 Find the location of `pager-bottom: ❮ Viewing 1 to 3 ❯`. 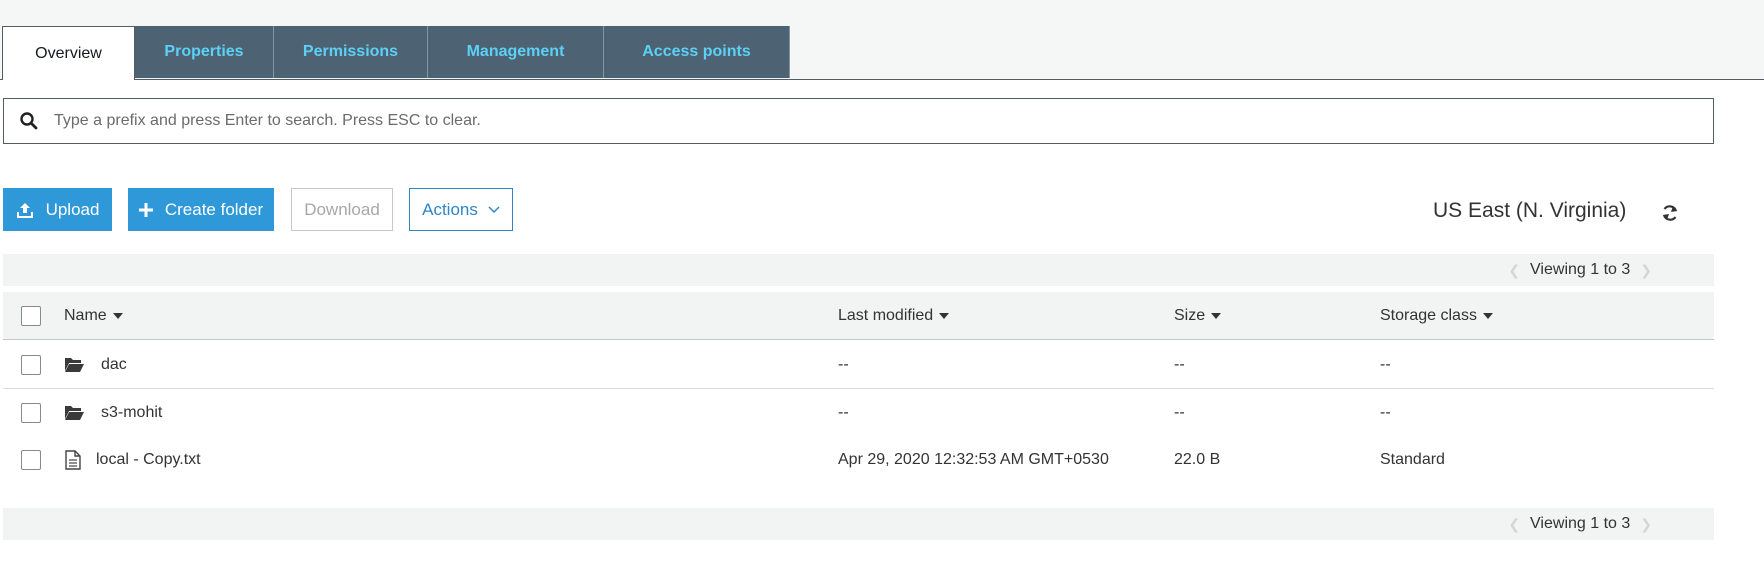

pager-bottom: ❮ Viewing 1 to 3 ❯ is located at coordinates (858, 524).